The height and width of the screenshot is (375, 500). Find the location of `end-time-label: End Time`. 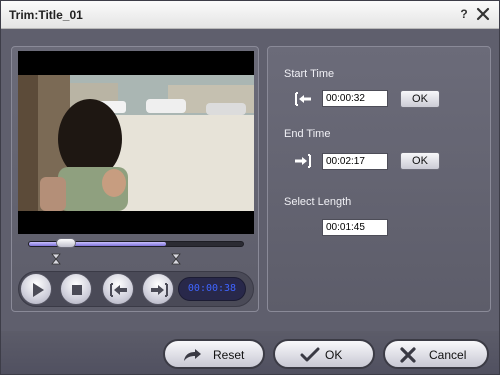

end-time-label: End Time is located at coordinates (307, 134).